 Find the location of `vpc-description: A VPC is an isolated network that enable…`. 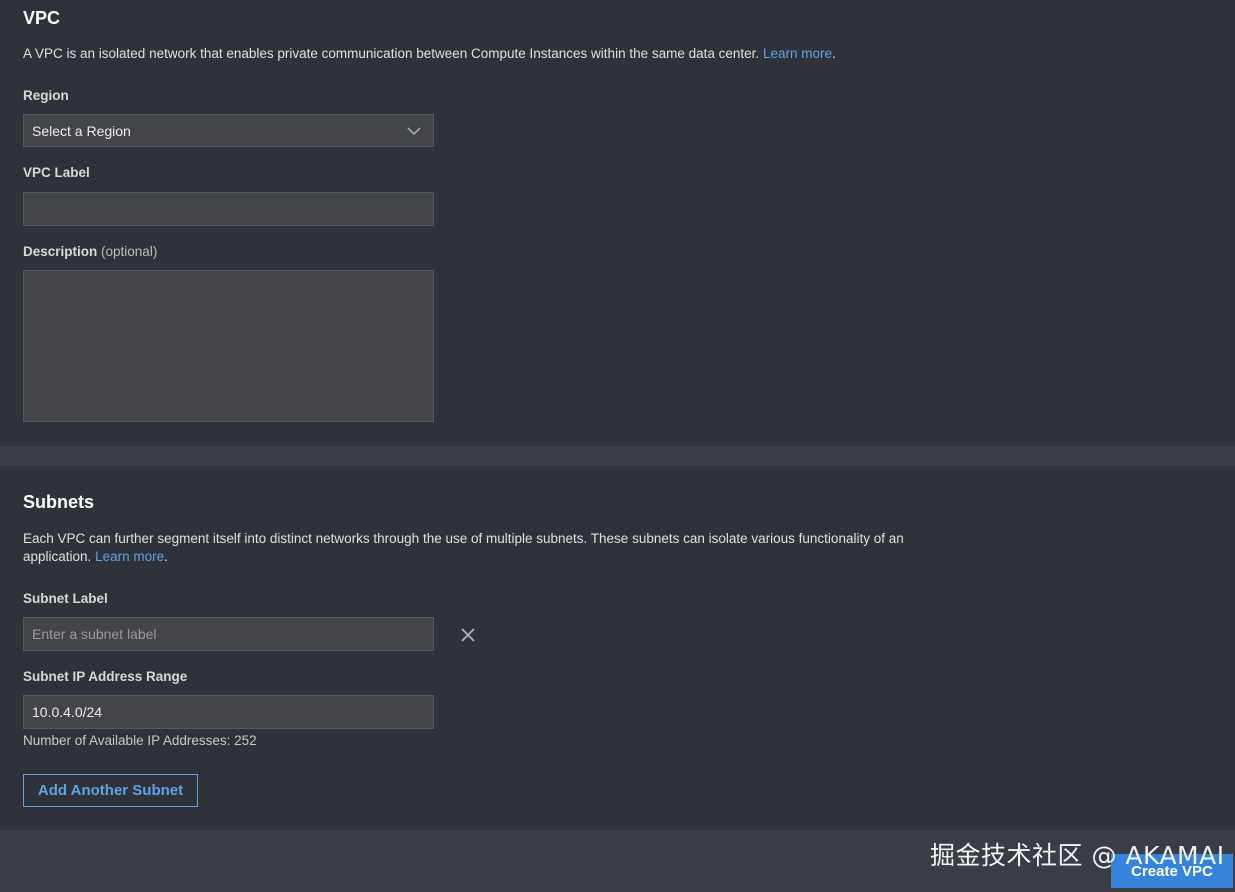

vpc-description: A VPC is an isolated network that enable… is located at coordinates (429, 54).